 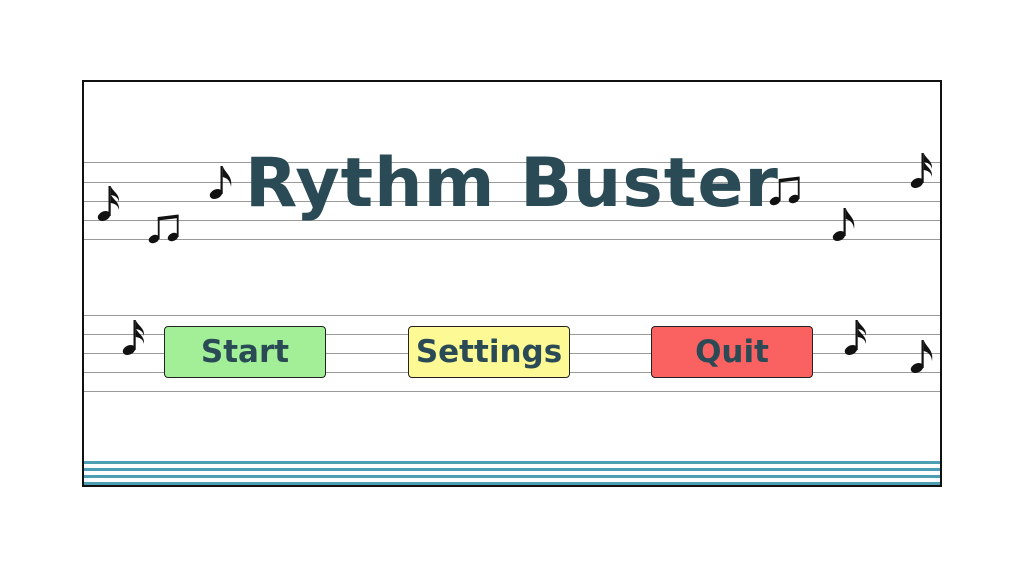 What do you see at coordinates (489, 352) in the screenshot?
I see `settings-button: Settings` at bounding box center [489, 352].